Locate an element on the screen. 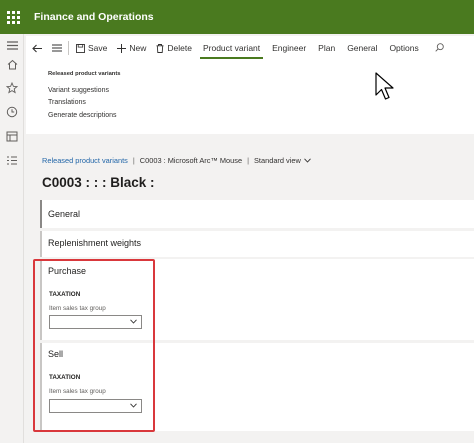 This screenshot has height=443, width=474. app-launcher-icon is located at coordinates (13, 17).